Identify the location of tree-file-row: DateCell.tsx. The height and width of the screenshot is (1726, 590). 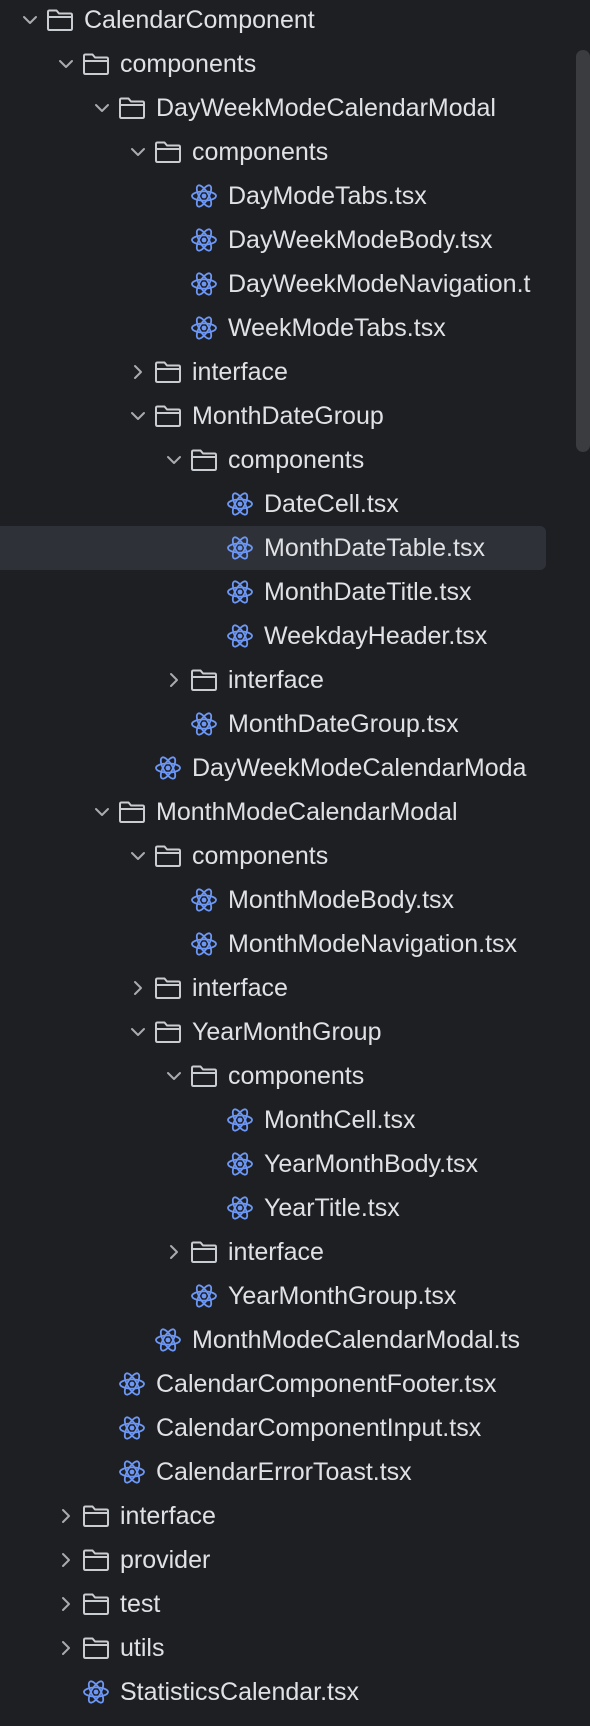
(295, 504).